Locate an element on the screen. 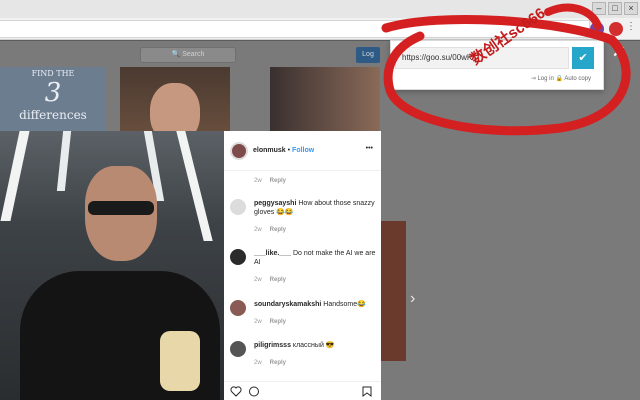 Image resolution: width=640 pixels, height=400 pixels. red-annotation-overlay is located at coordinates (506, 69).